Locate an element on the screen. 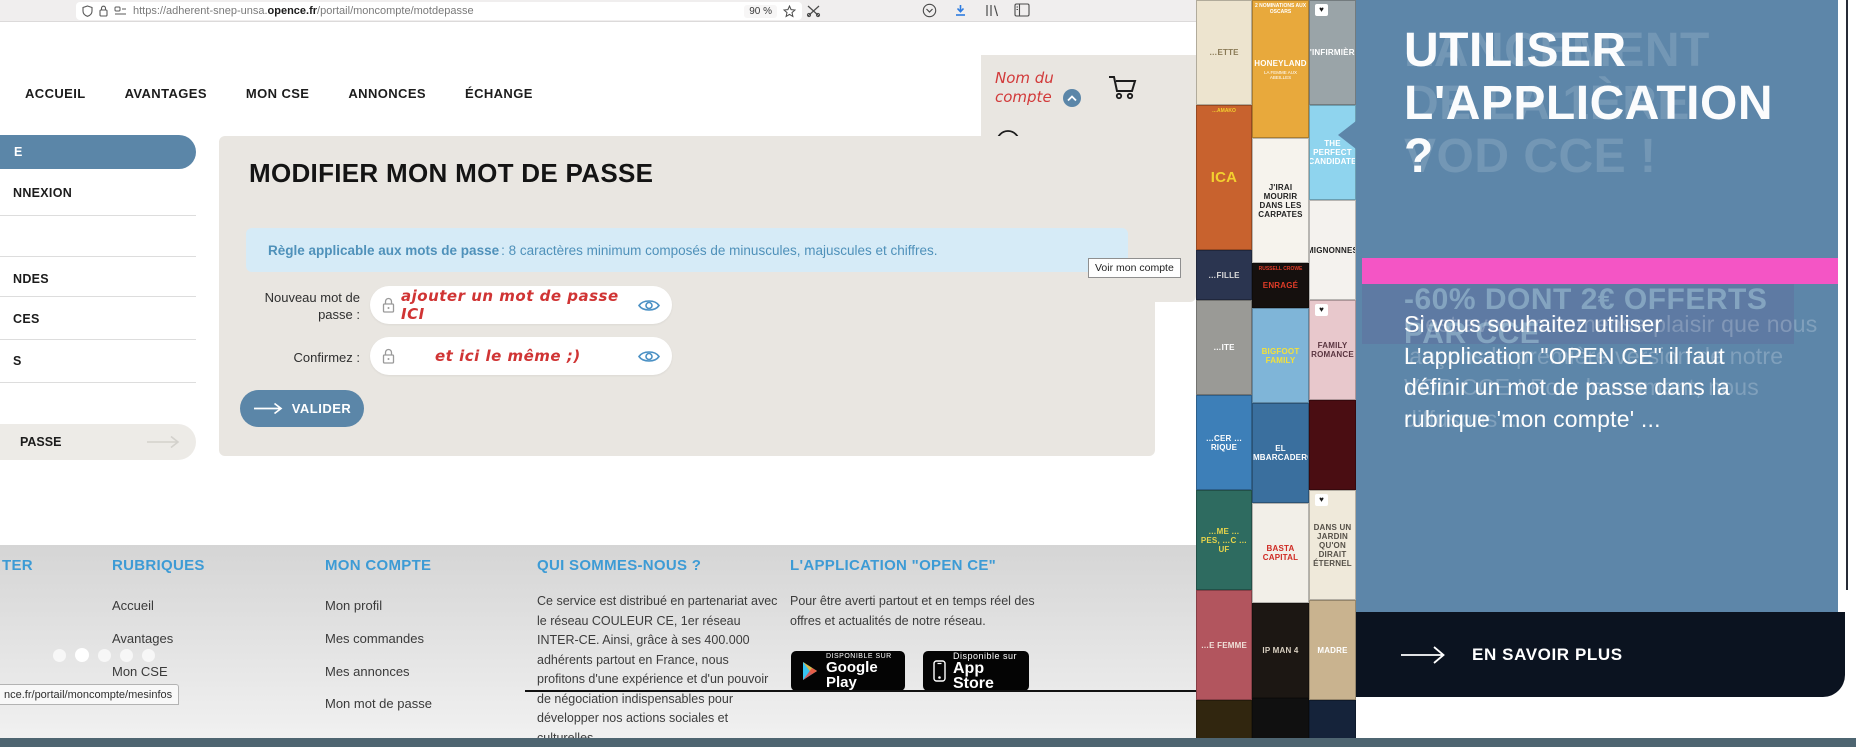 The image size is (1856, 747). en-savoir-plus-button: EN SAVOIR PLUS is located at coordinates (1600, 654).